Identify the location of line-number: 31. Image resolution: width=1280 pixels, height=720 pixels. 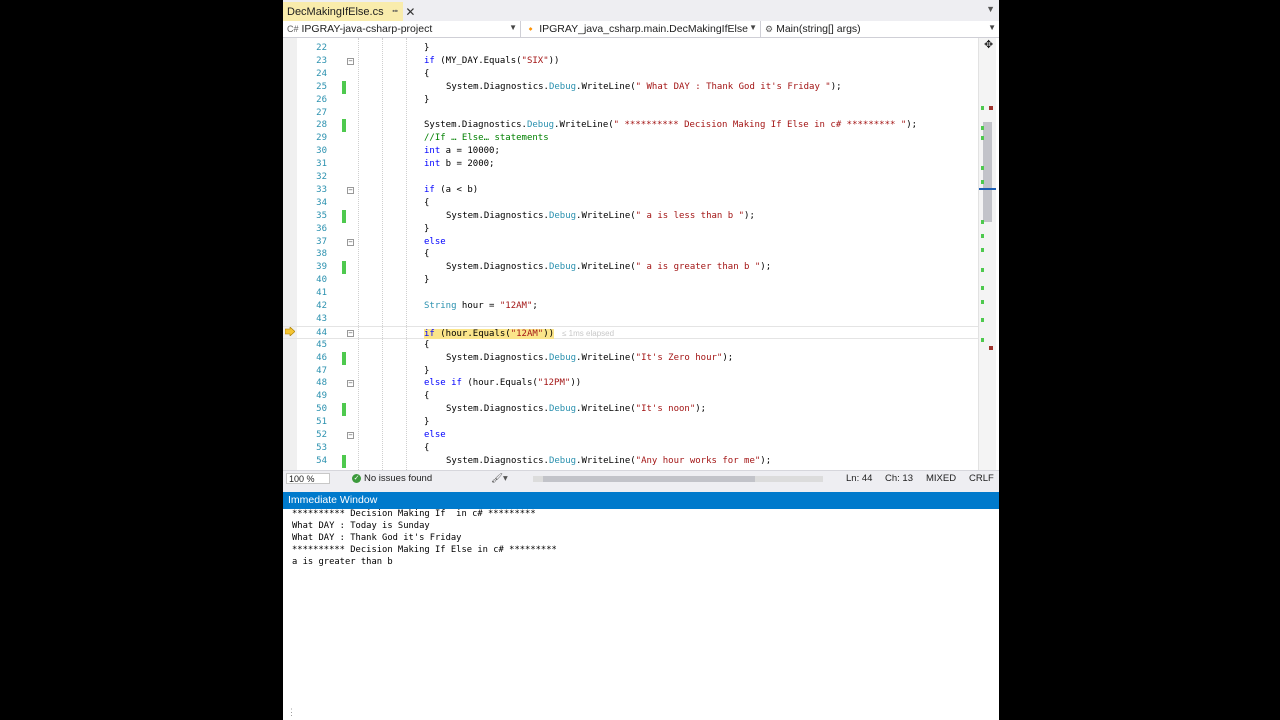
(321, 164).